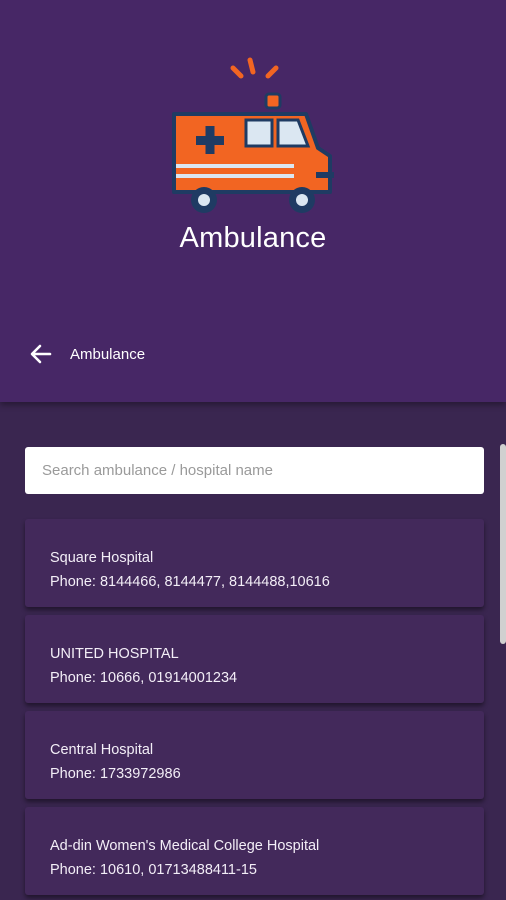 The width and height of the screenshot is (506, 900). What do you see at coordinates (144, 678) in the screenshot?
I see `hospital-phone: Phone: 10666, 01914001234` at bounding box center [144, 678].